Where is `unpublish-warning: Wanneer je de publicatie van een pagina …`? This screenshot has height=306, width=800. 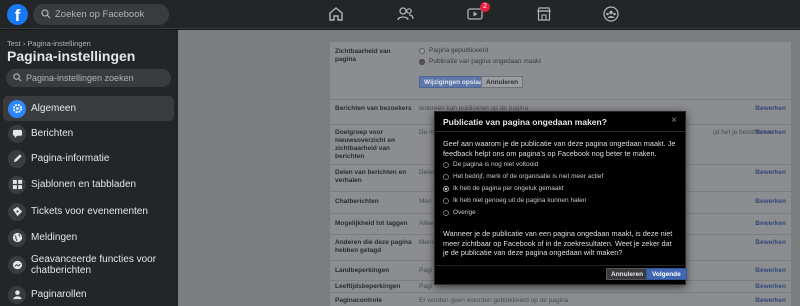 unpublish-warning: Wanneer je de publicatie van een pagina … is located at coordinates (558, 243).